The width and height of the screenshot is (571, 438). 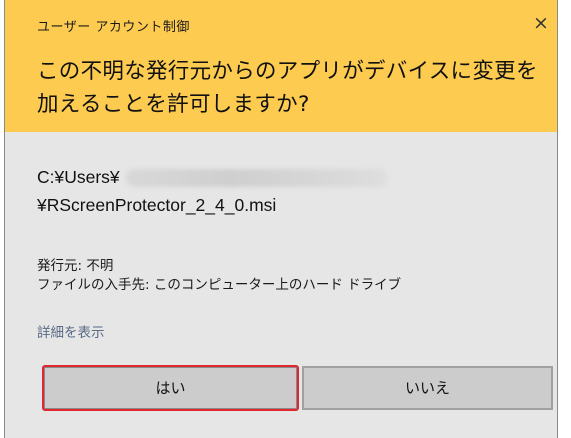 I want to click on question-text: この不明な発行元からのアプリがデバイスに変更を 加えることを許可しますか?, so click(x=292, y=88).